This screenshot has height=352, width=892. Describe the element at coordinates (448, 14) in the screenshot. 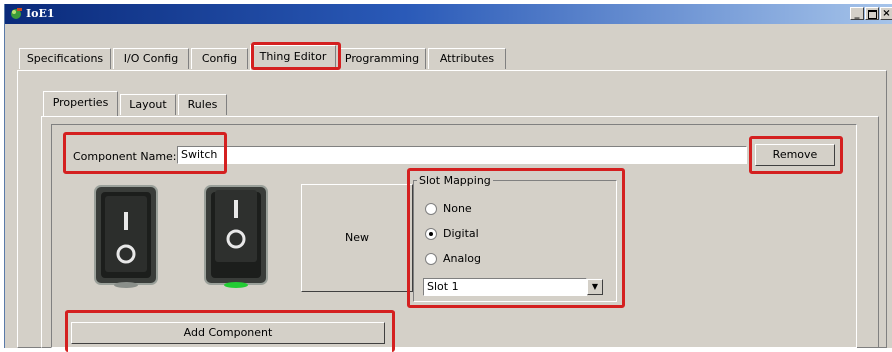

I see `title-bar: IoE1 _ ×` at that location.